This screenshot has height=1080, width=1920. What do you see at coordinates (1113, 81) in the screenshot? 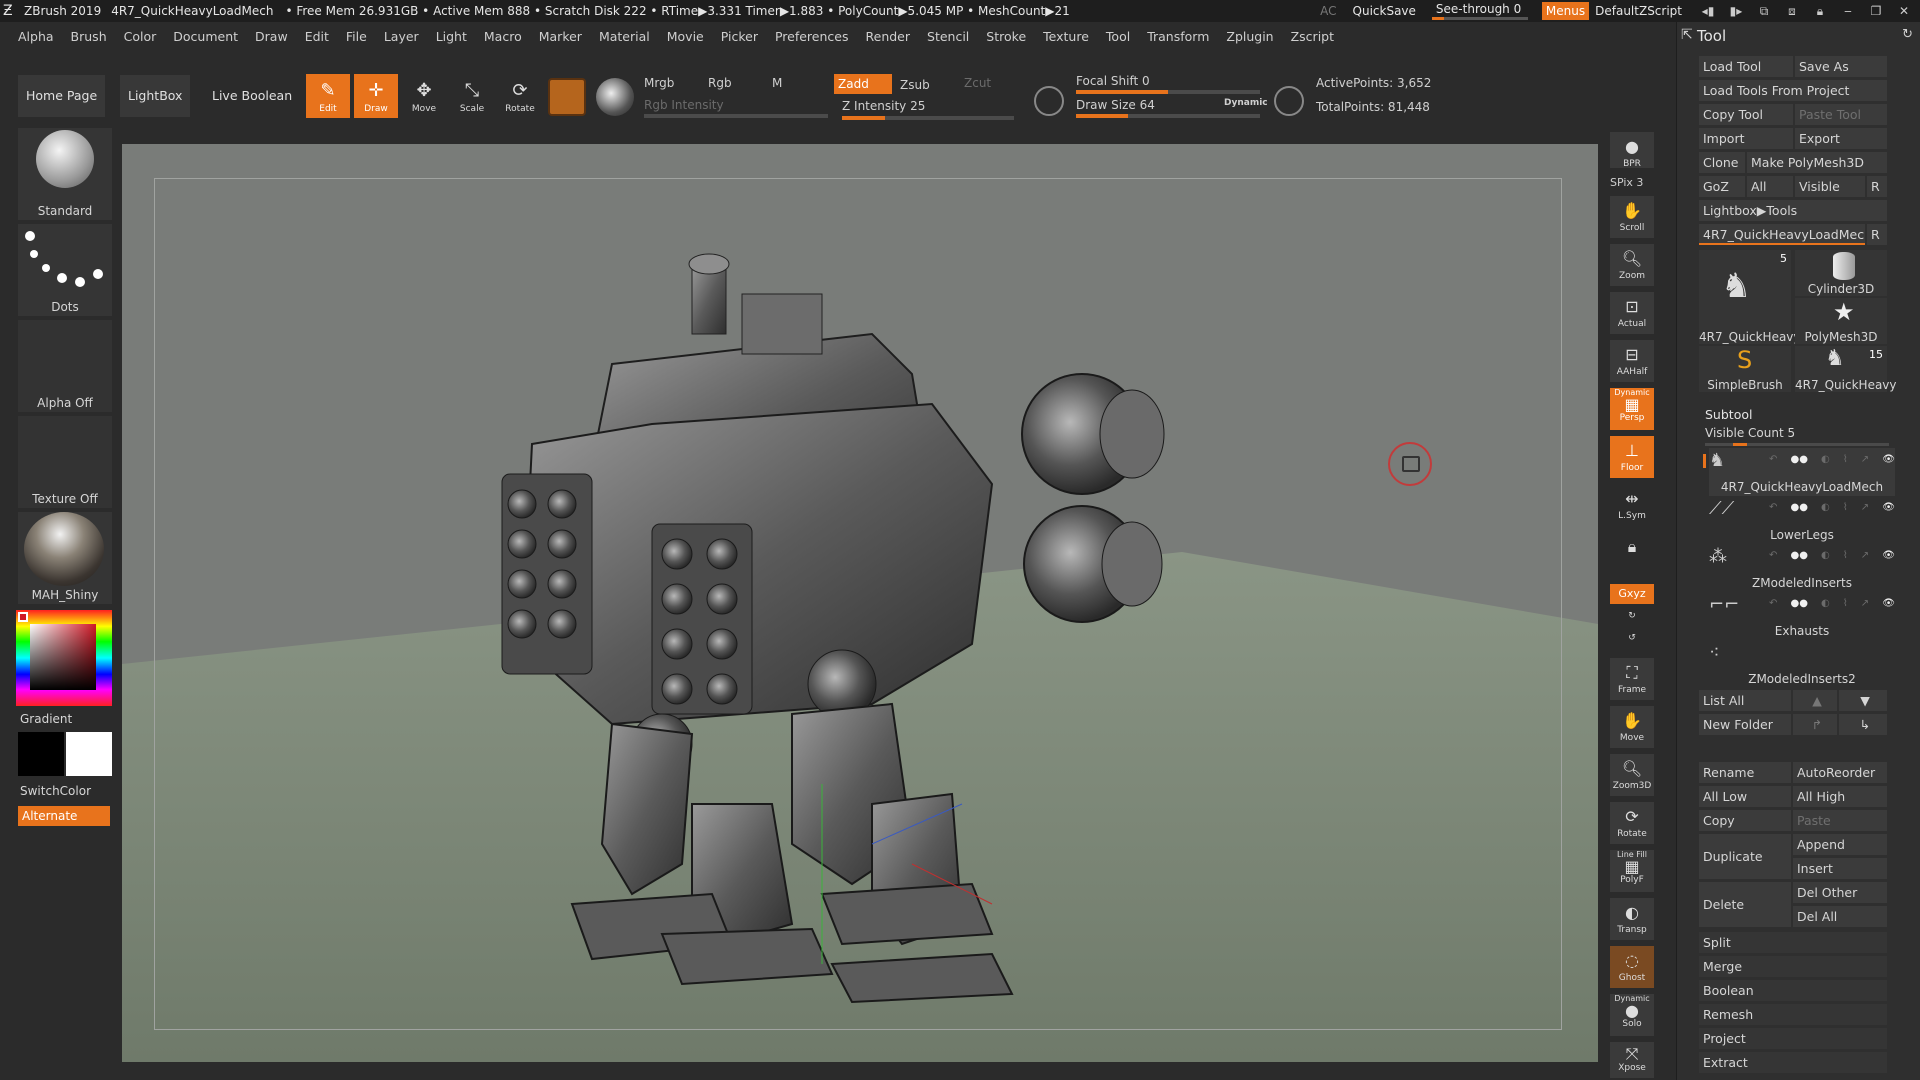
I see `focal-shift-label: Focal Shift 0` at bounding box center [1113, 81].